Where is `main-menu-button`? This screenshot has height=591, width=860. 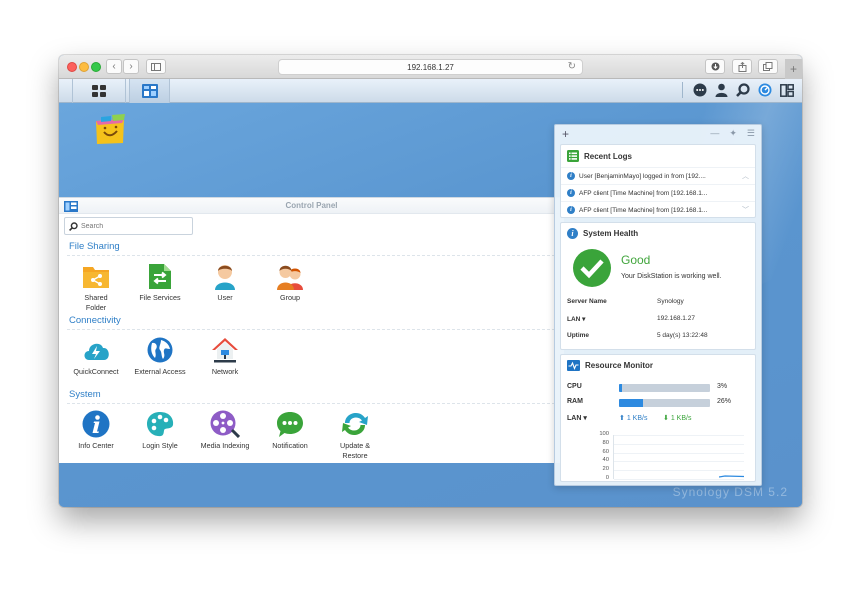
main-menu-button is located at coordinates (99, 91).